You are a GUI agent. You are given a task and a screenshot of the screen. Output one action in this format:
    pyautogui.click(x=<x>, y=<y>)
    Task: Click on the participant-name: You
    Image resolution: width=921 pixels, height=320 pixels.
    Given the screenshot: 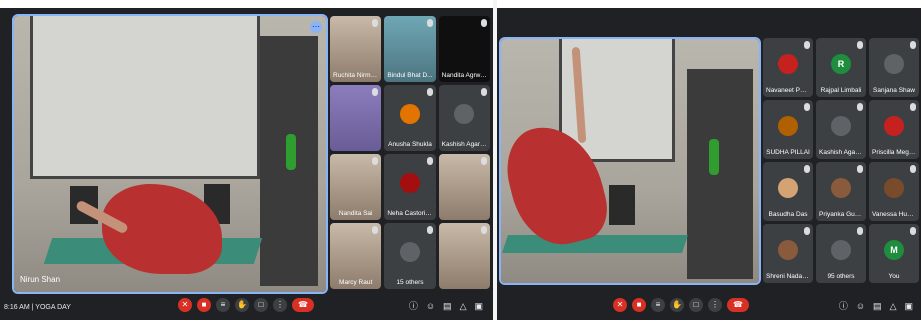 What is the action you would take?
    pyautogui.click(x=894, y=276)
    